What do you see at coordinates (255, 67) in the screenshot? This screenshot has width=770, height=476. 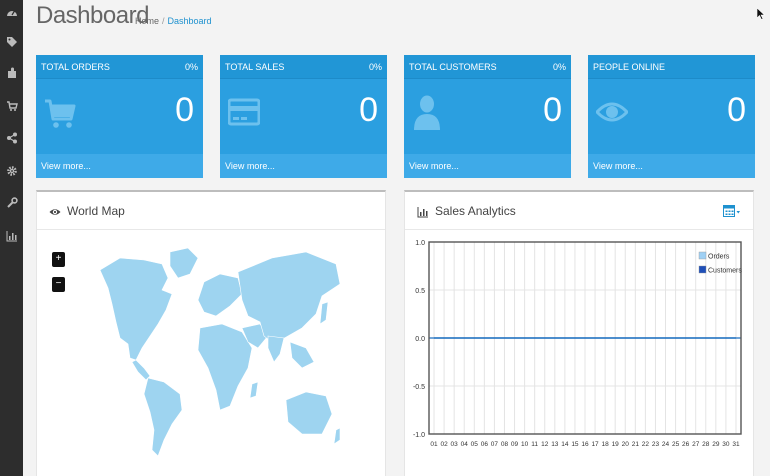 I see `tile-label: TOTAL SALES` at bounding box center [255, 67].